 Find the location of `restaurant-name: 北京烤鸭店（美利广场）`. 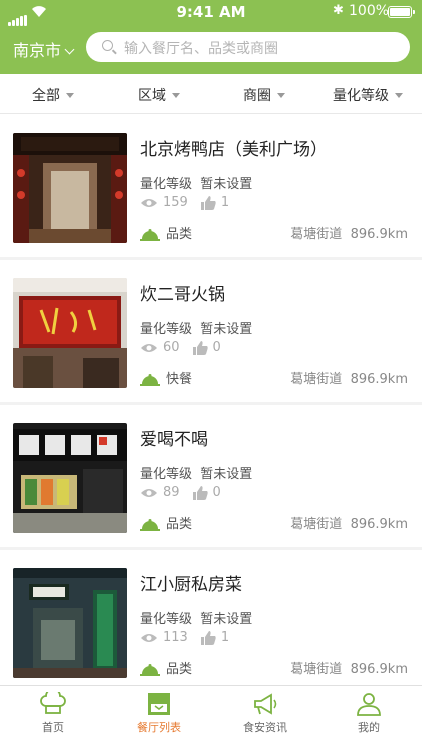

restaurant-name: 北京烤鸭店（美利广场） is located at coordinates (233, 150).